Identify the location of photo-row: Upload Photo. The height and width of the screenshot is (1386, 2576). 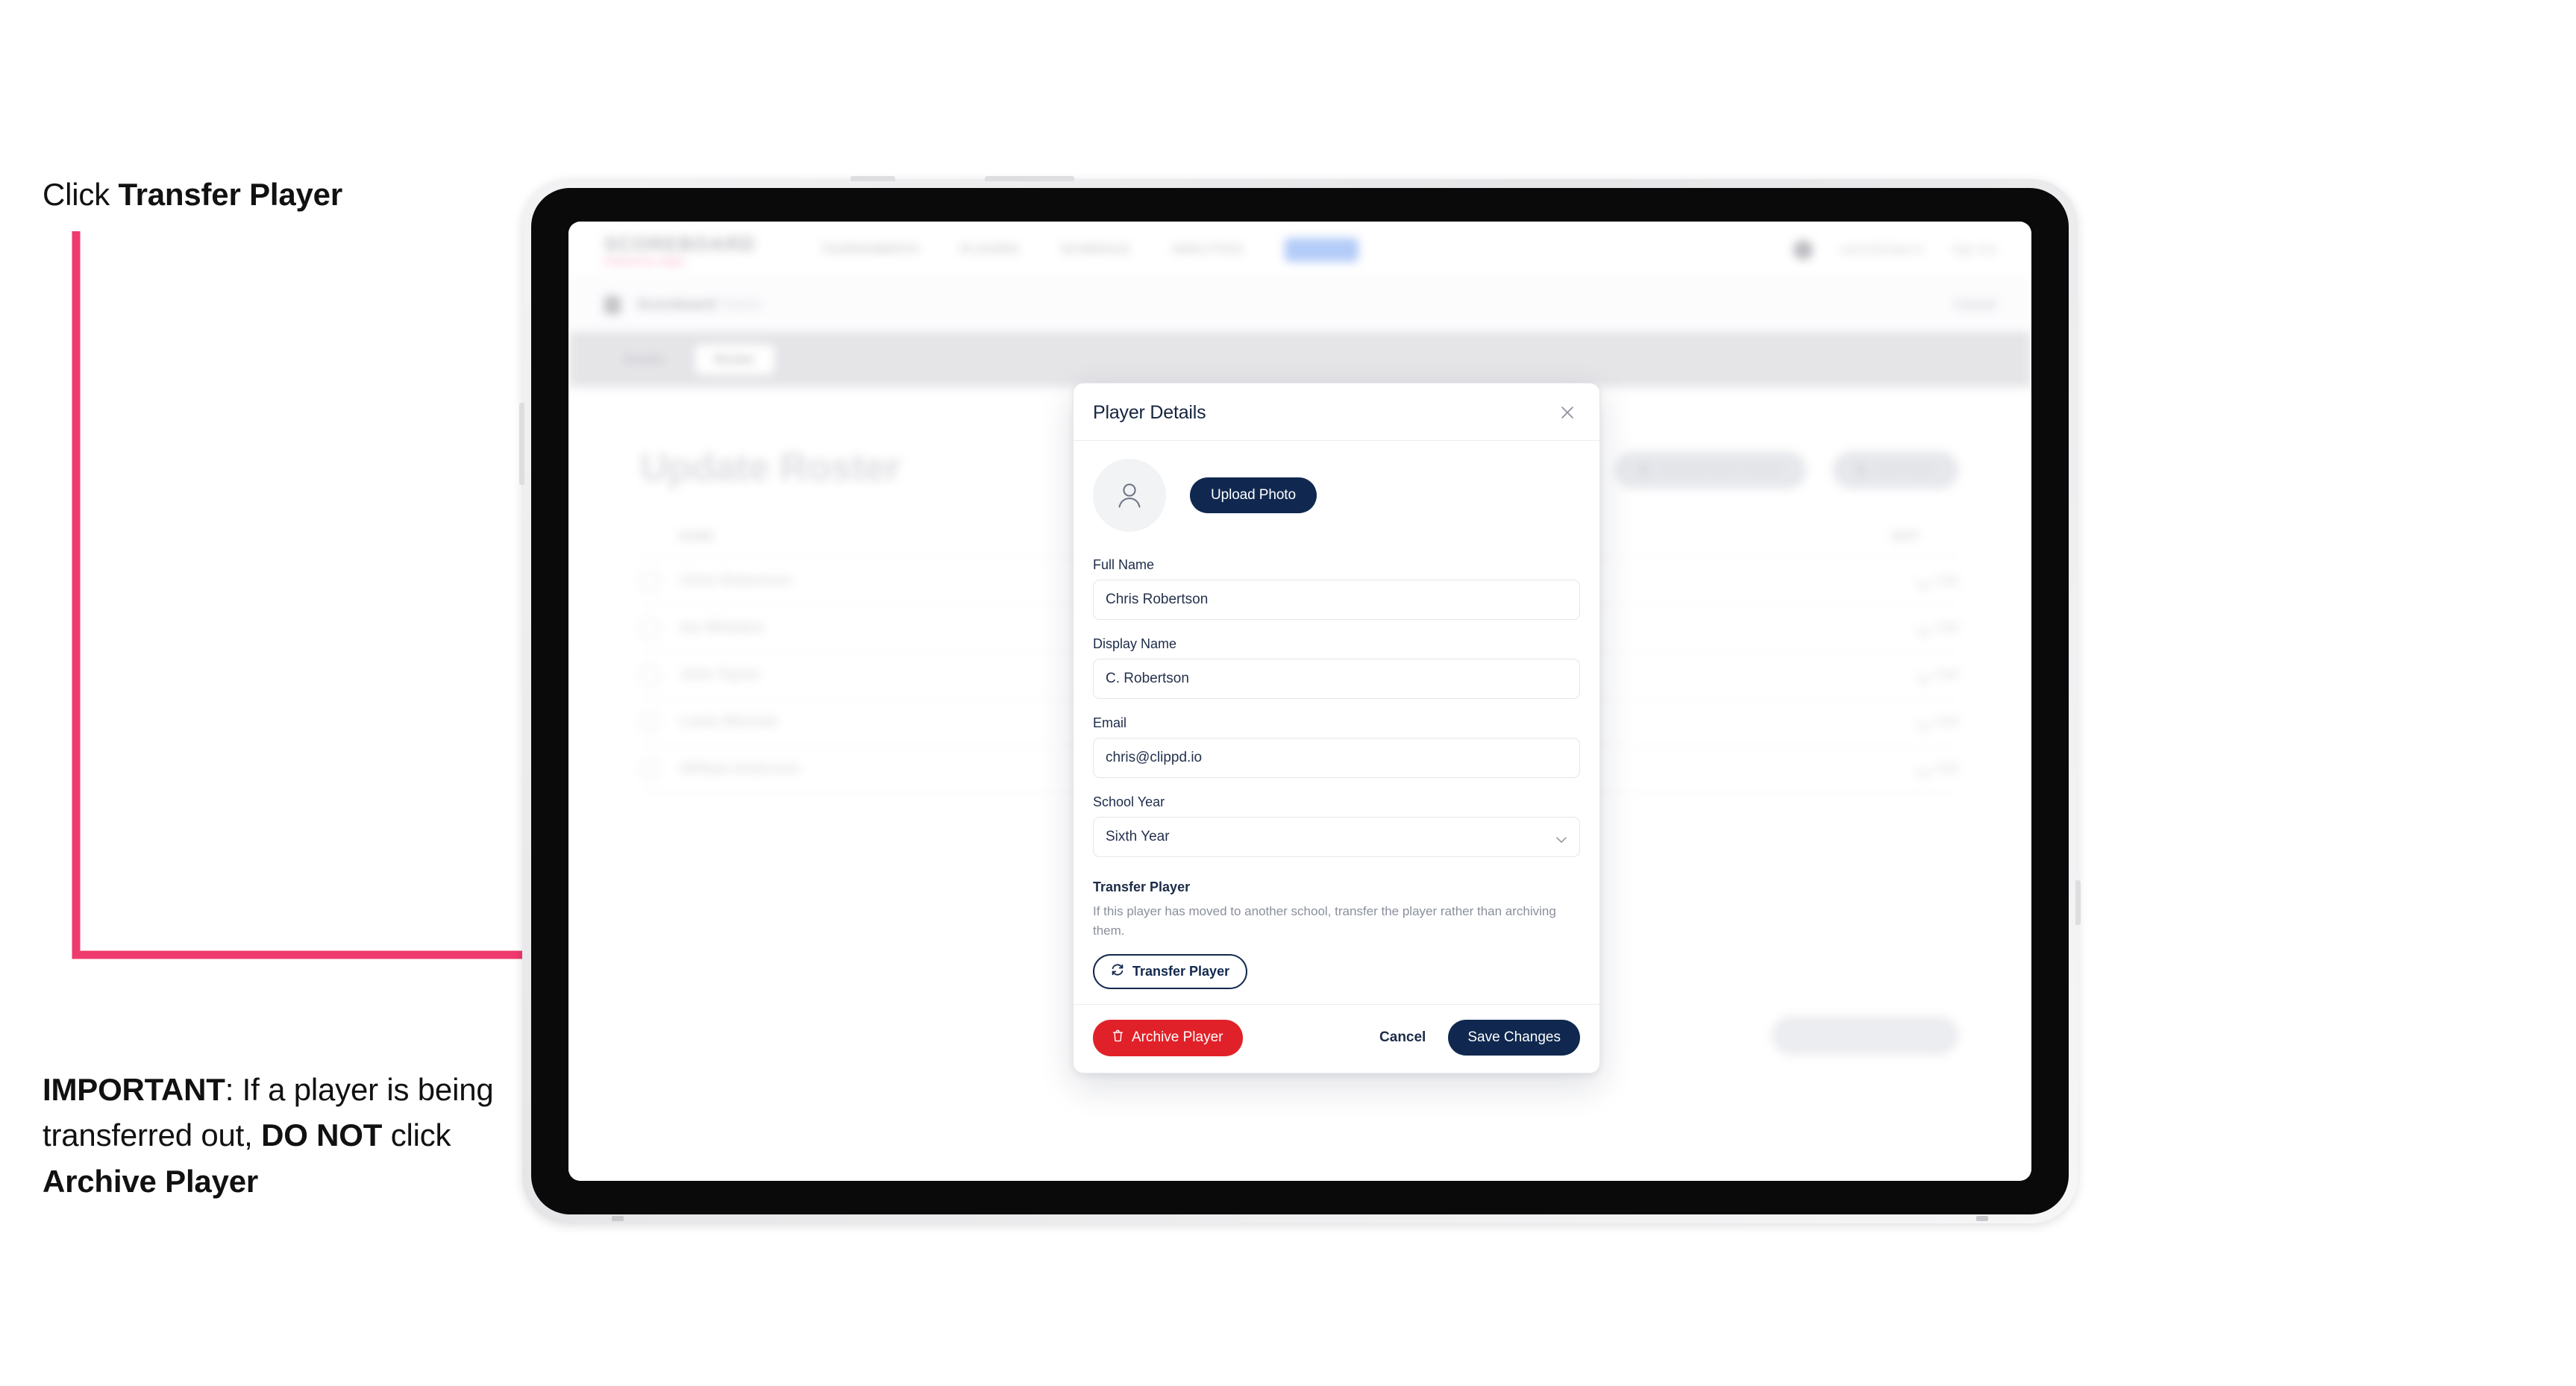
(1336, 495).